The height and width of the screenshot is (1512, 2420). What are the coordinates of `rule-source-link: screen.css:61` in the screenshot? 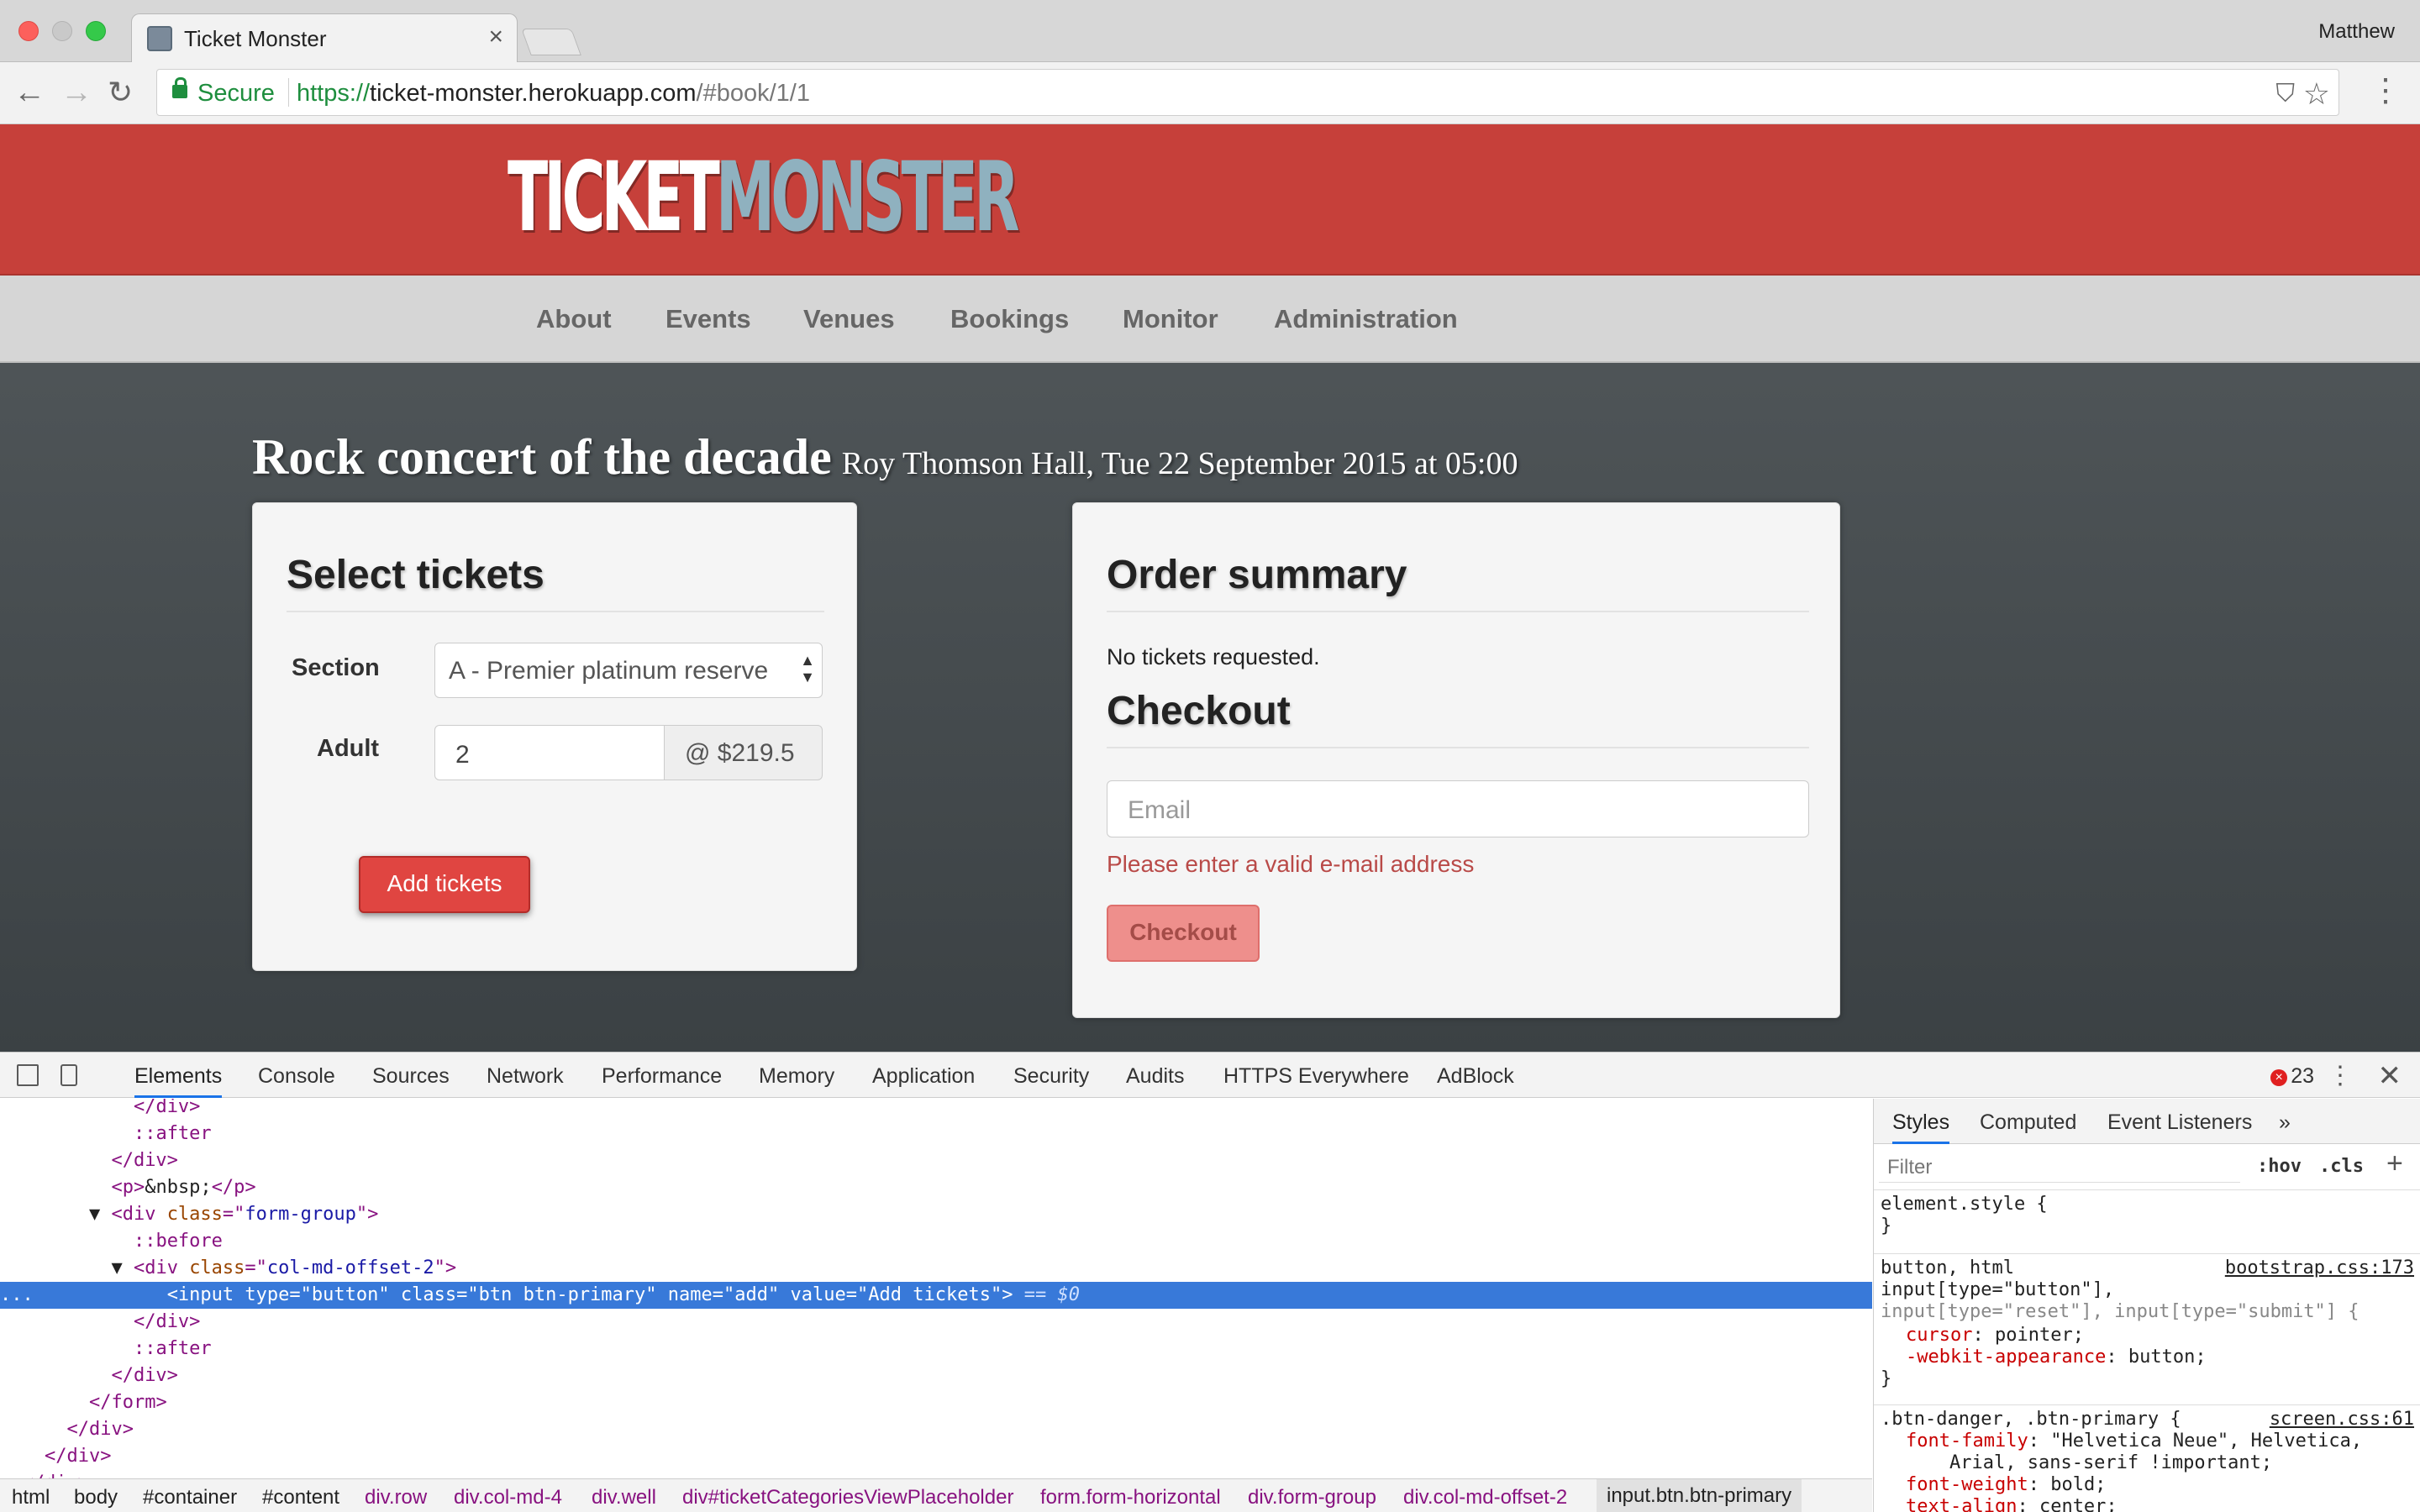 It's located at (2342, 1419).